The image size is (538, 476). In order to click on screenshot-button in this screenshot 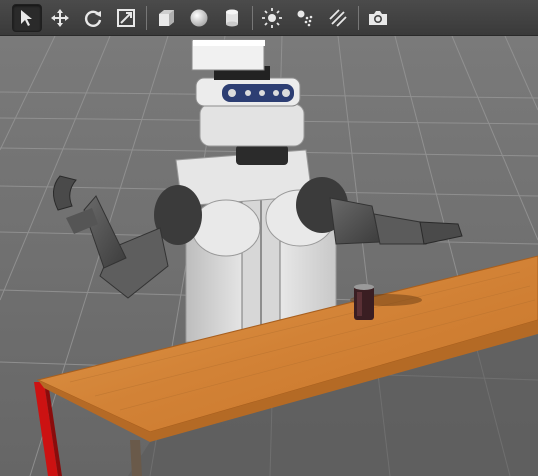, I will do `click(378, 18)`.